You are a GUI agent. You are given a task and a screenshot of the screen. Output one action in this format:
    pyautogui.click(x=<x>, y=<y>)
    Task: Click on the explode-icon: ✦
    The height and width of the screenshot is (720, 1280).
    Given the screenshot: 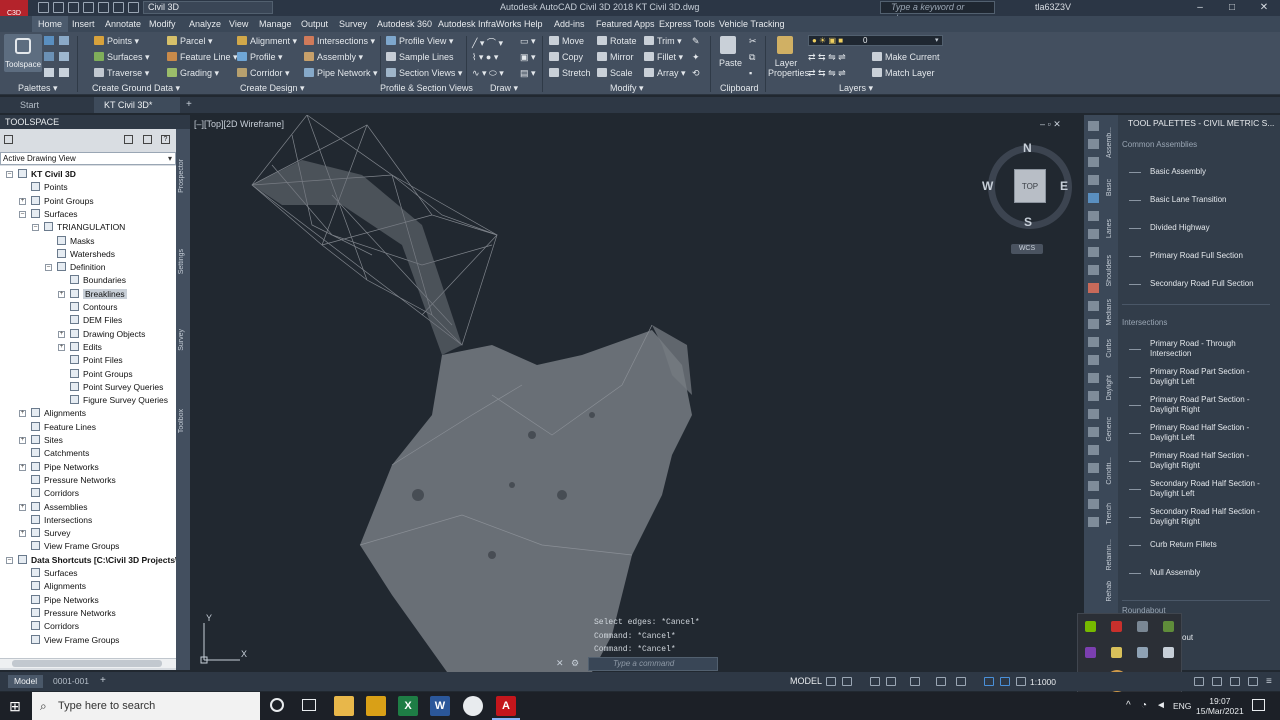 What is the action you would take?
    pyautogui.click(x=696, y=57)
    